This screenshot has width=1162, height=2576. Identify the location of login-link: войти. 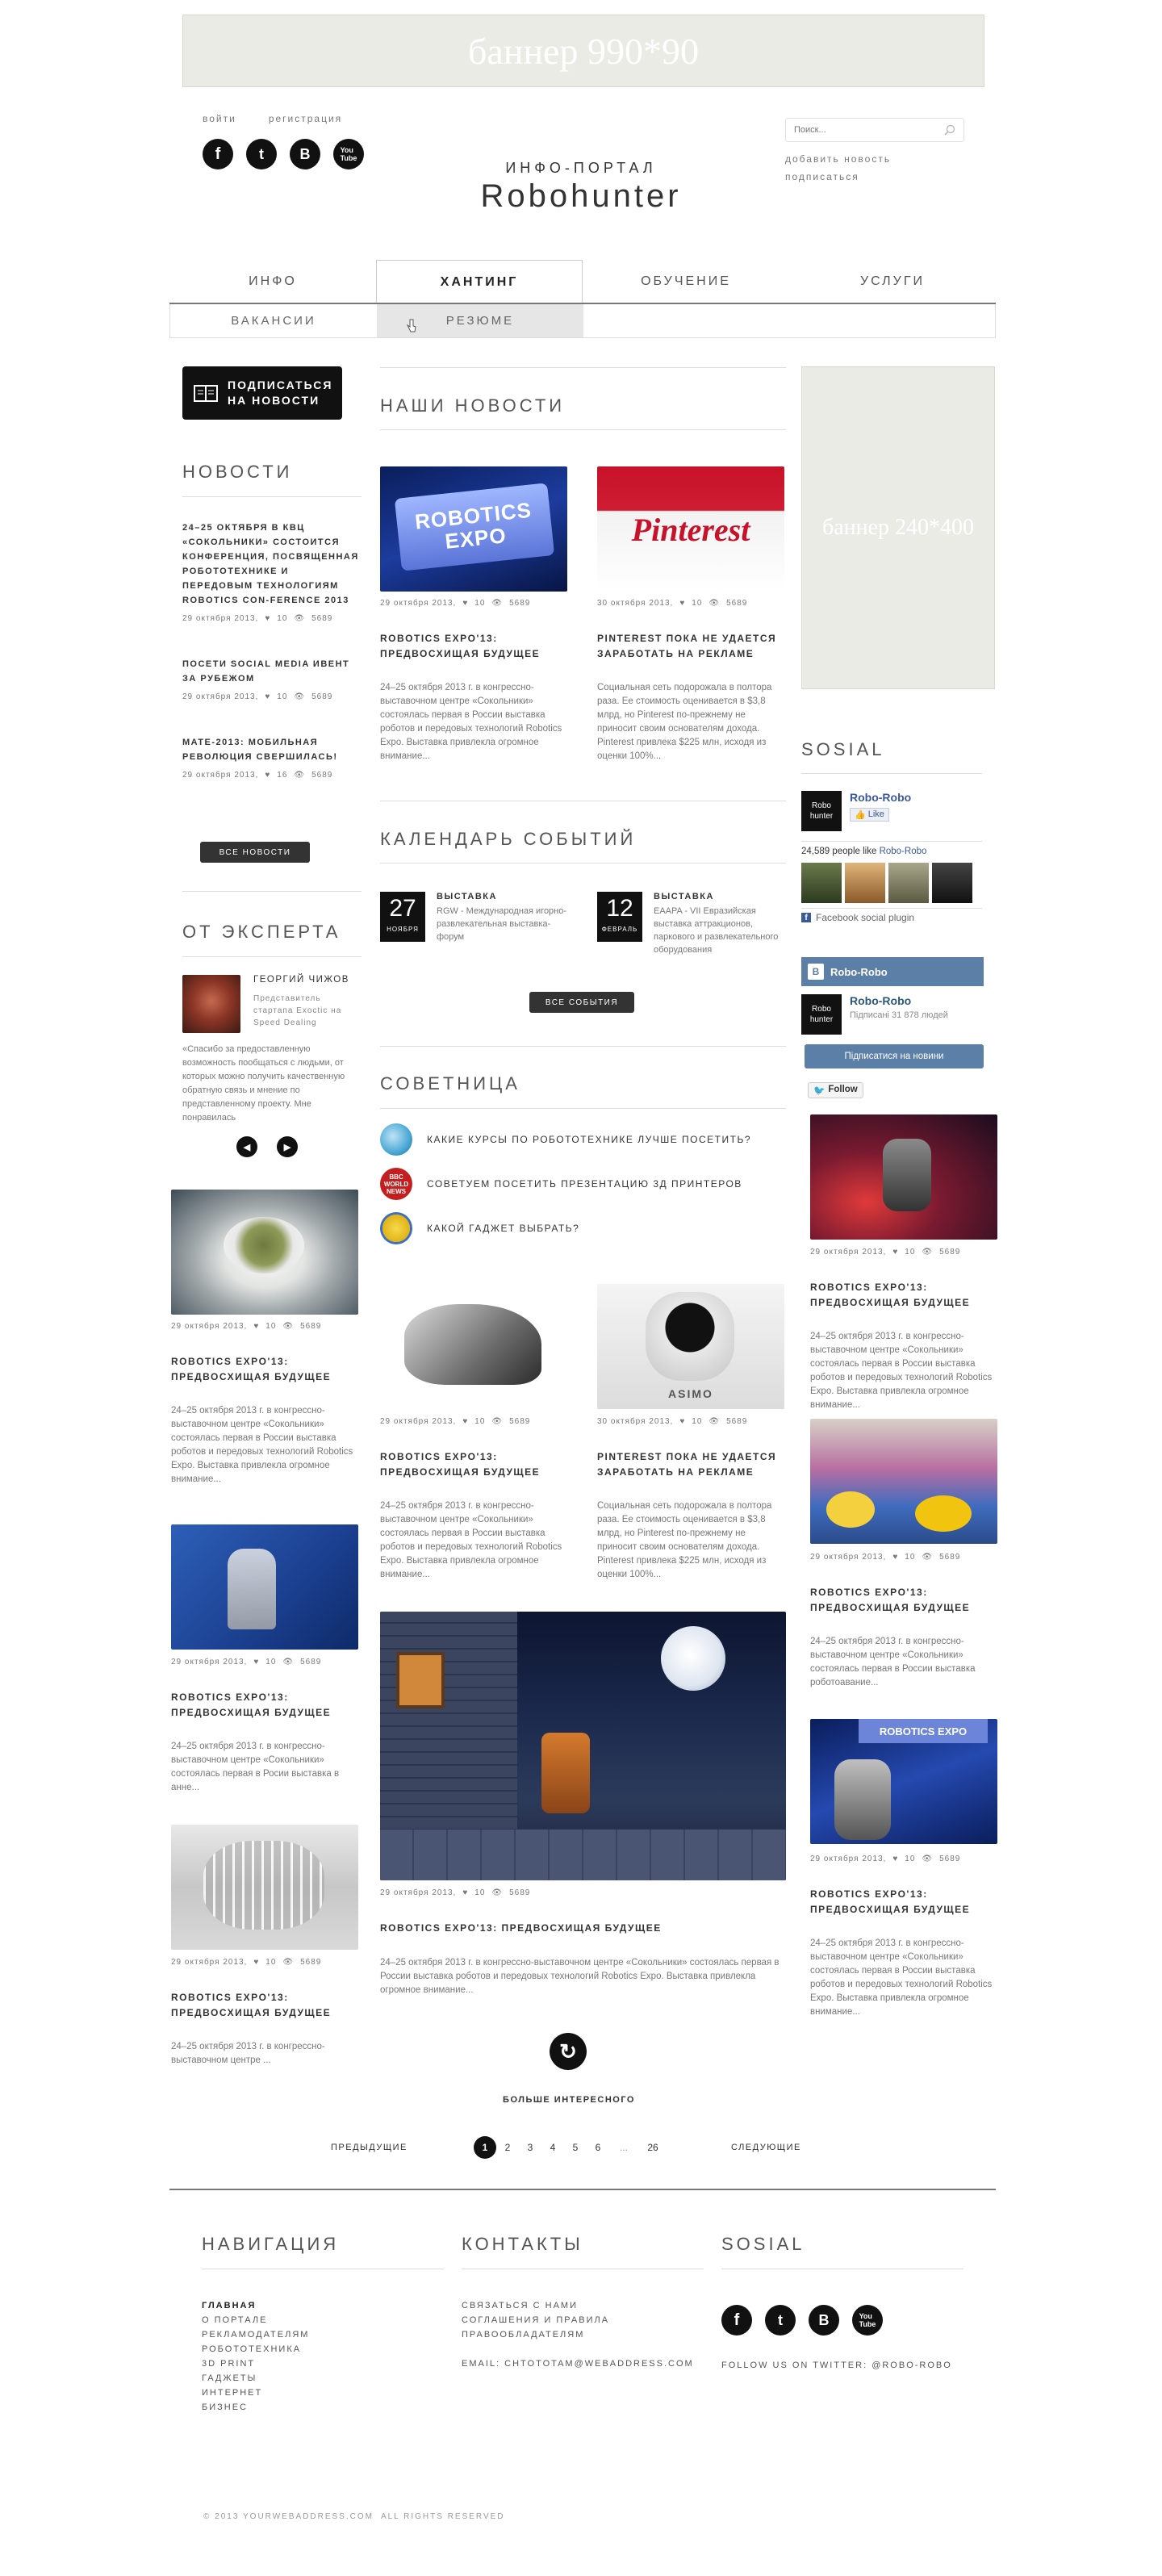
(219, 118).